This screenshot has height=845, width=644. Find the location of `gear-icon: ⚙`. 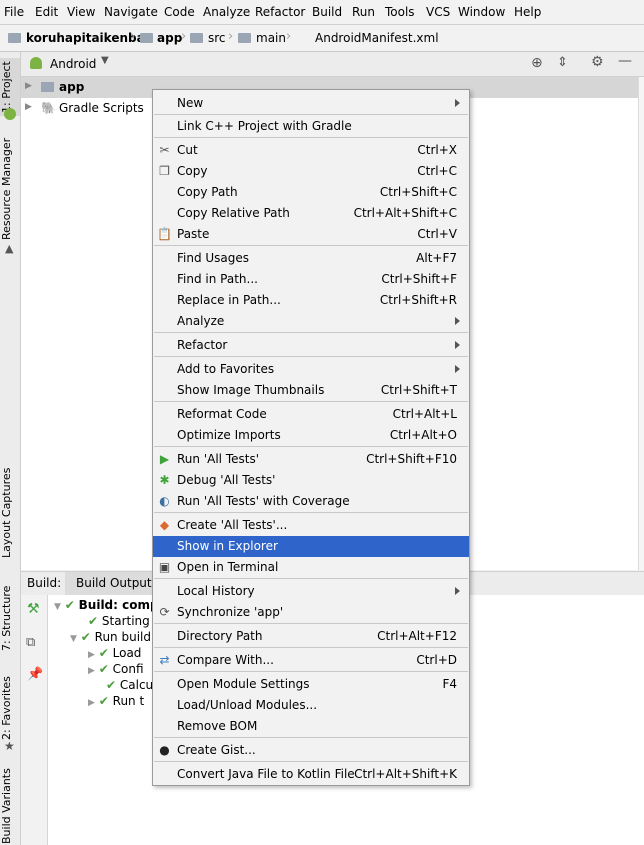

gear-icon: ⚙ is located at coordinates (597, 62).